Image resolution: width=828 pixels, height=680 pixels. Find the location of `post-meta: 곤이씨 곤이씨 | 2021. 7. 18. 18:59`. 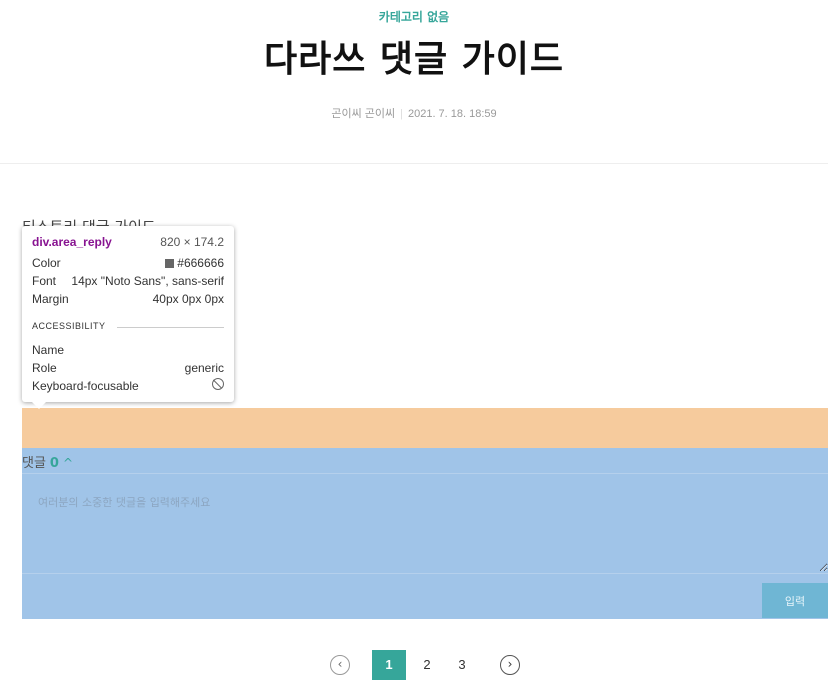

post-meta: 곤이씨 곤이씨 | 2021. 7. 18. 18:59 is located at coordinates (414, 113).